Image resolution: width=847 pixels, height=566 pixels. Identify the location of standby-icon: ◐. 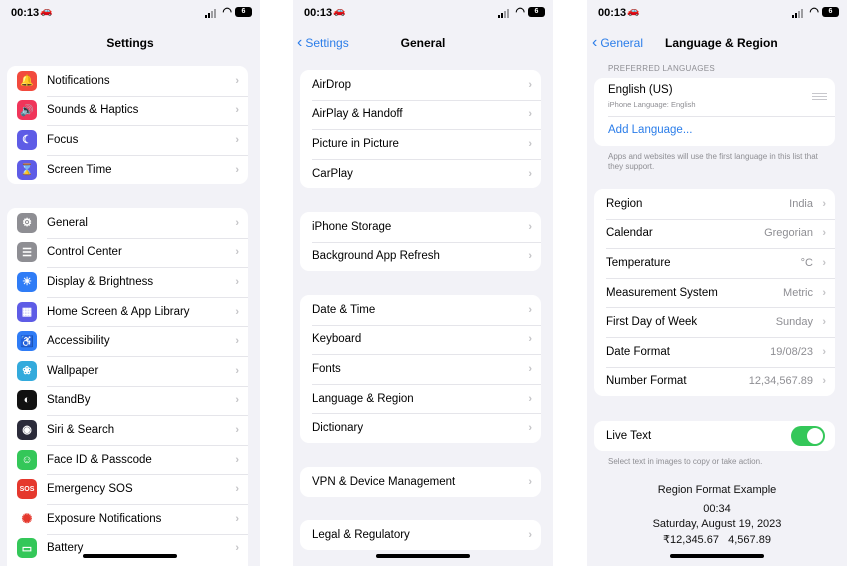
(27, 400).